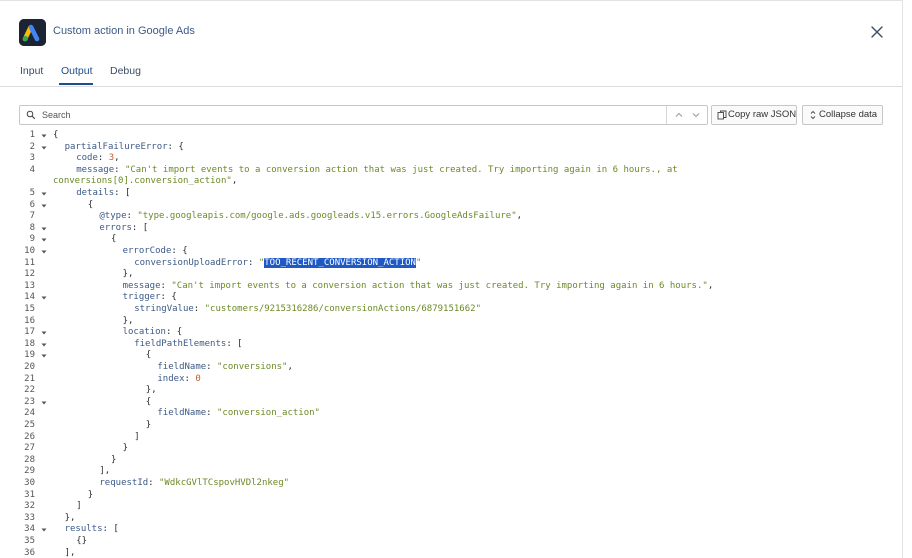  Describe the element at coordinates (29, 309) in the screenshot. I see `line-number: 15` at that location.